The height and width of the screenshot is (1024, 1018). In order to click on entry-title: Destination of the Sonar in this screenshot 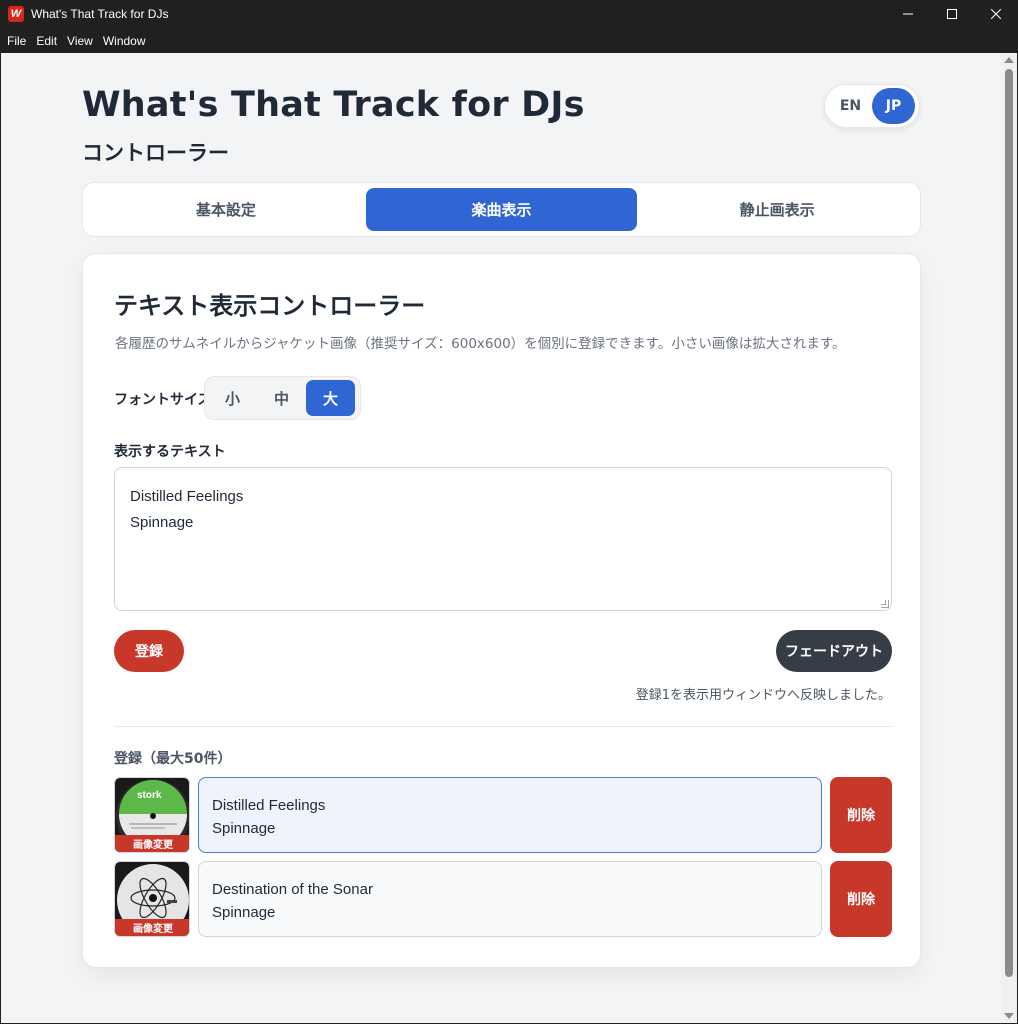, I will do `click(292, 889)`.